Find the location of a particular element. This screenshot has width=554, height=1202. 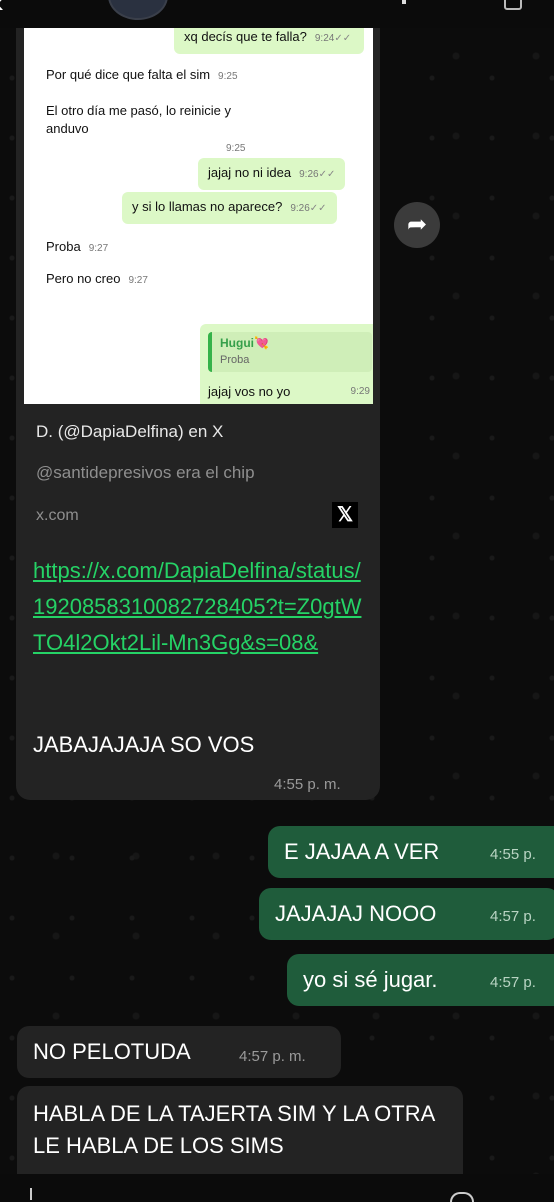

avatar is located at coordinates (138, 10).